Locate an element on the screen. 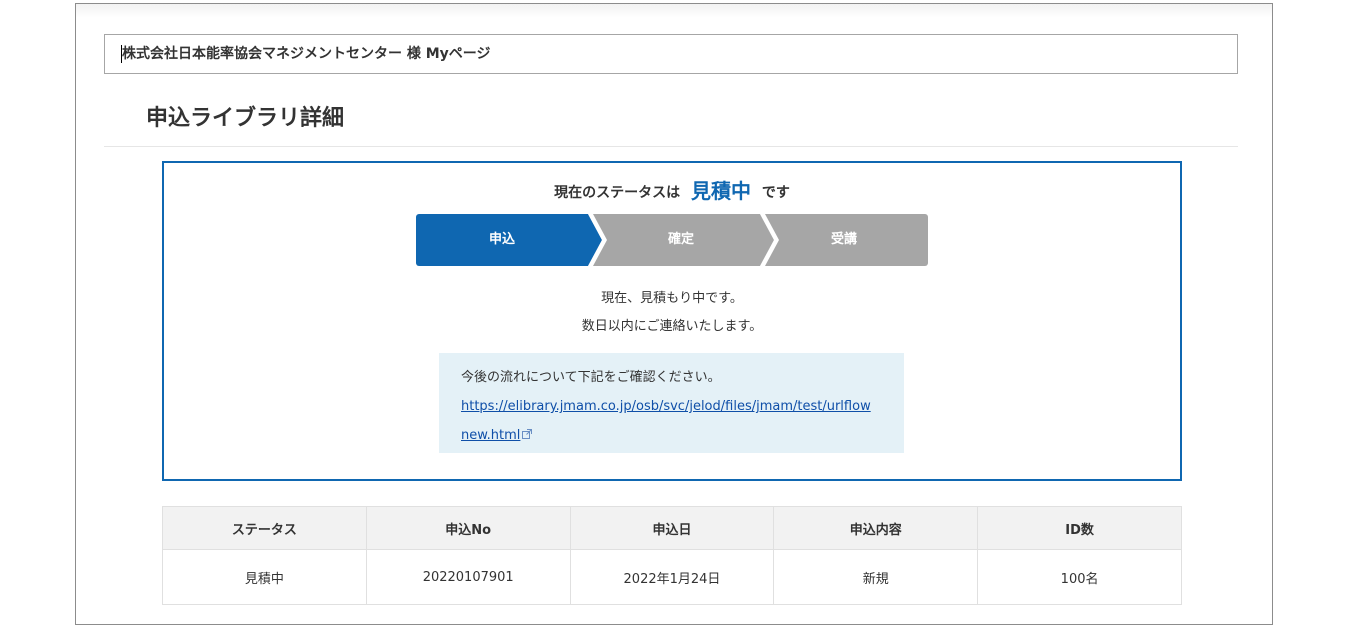  top-shadow is located at coordinates (674, 11).